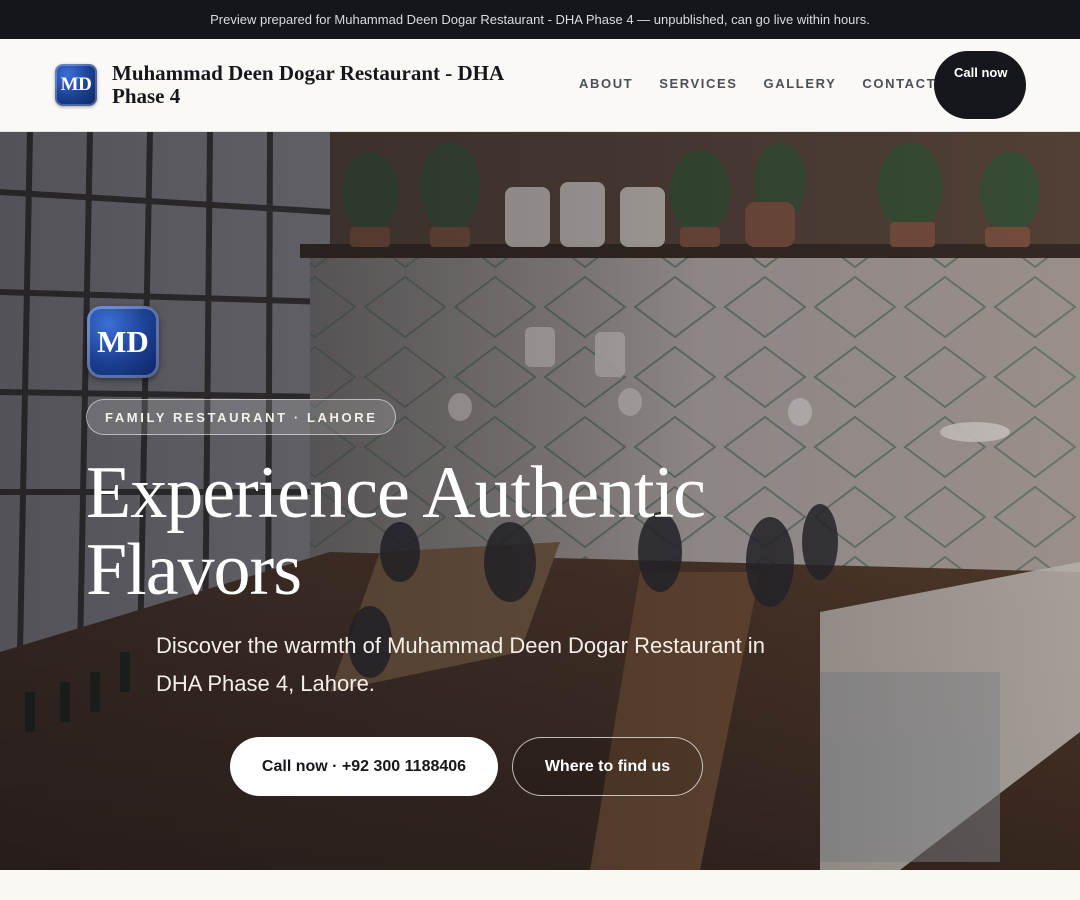  I want to click on hero-title: Experience Authentic Flavors, so click(396, 531).